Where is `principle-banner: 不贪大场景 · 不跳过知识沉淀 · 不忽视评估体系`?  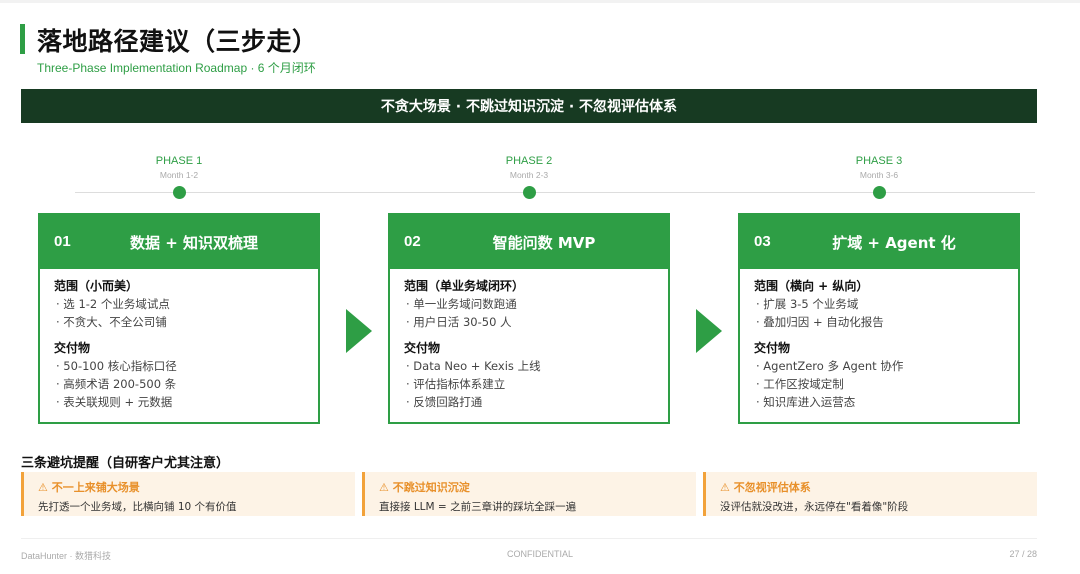
principle-banner: 不贪大场景 · 不跳过知识沉淀 · 不忽视评估体系 is located at coordinates (529, 106).